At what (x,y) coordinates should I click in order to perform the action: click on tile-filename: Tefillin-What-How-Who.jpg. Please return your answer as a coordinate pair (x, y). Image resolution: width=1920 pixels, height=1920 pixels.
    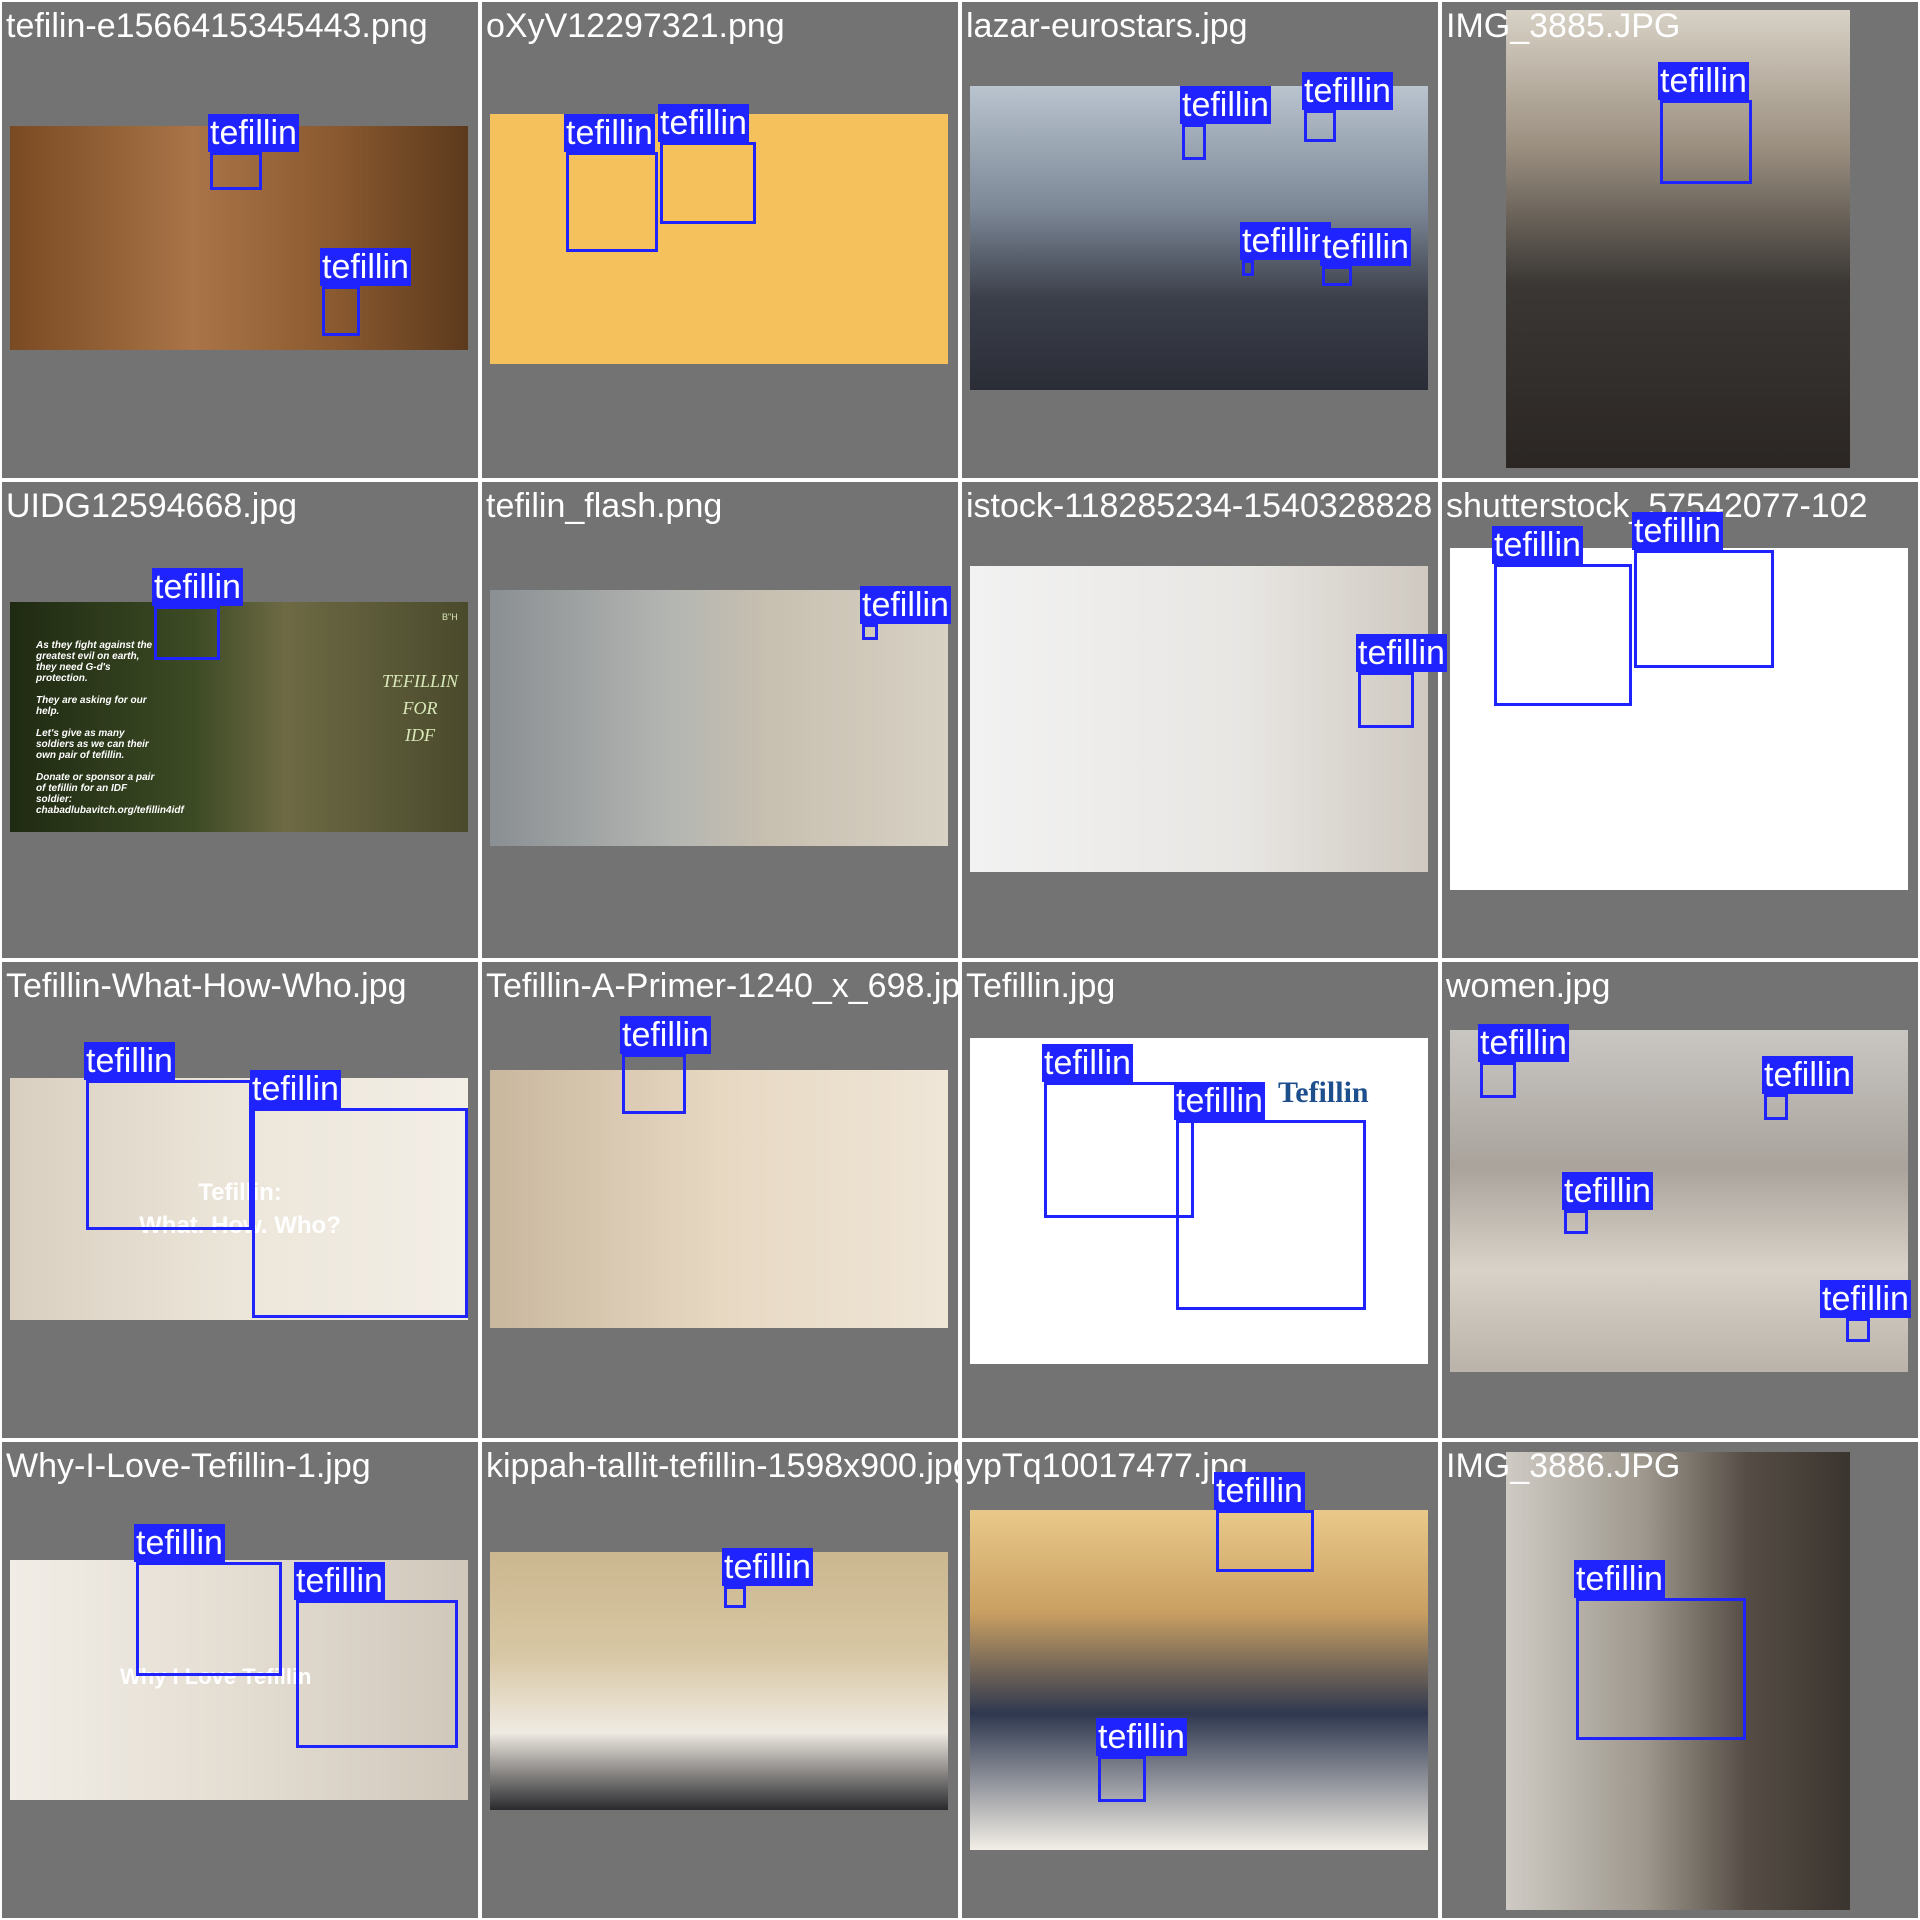
    Looking at the image, I should click on (206, 986).